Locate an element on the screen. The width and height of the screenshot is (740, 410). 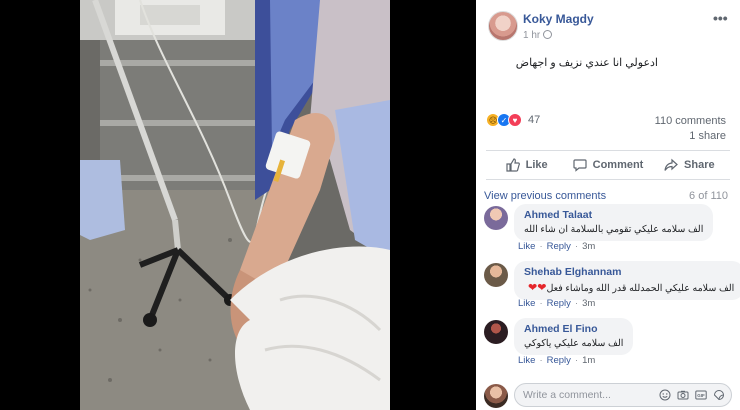
like-label: Like is located at coordinates (536, 165).